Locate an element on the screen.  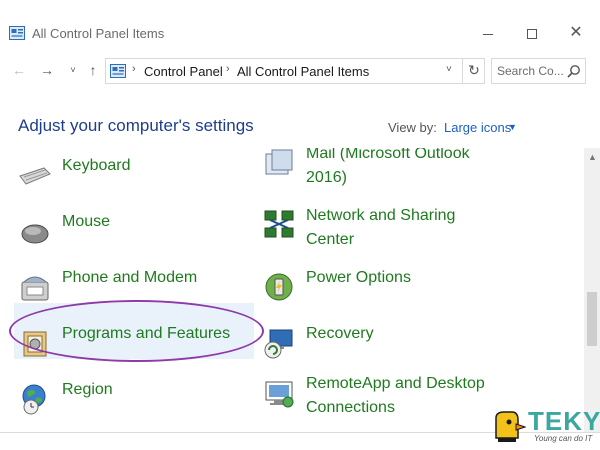
power-options-icon is located at coordinates (279, 287).